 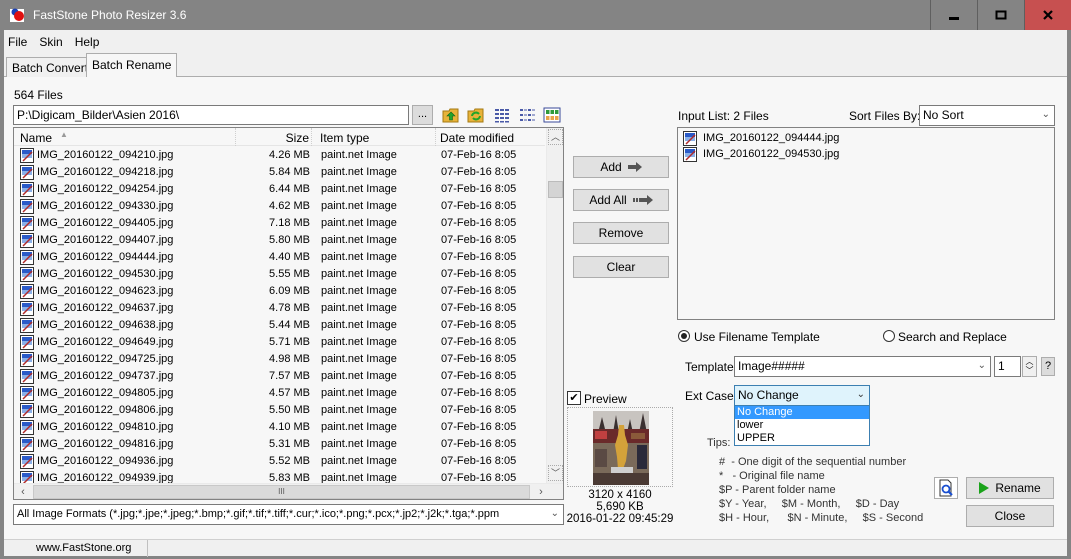 What do you see at coordinates (274, 137) in the screenshot?
I see `column-size: Size` at bounding box center [274, 137].